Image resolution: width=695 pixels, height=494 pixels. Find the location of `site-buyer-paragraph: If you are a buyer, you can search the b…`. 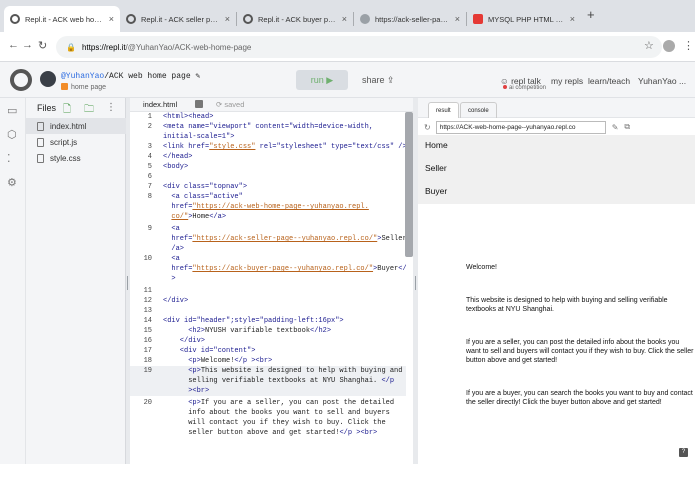

site-buyer-paragraph: If you are a buyer, you can search the b… is located at coordinates (579, 398).